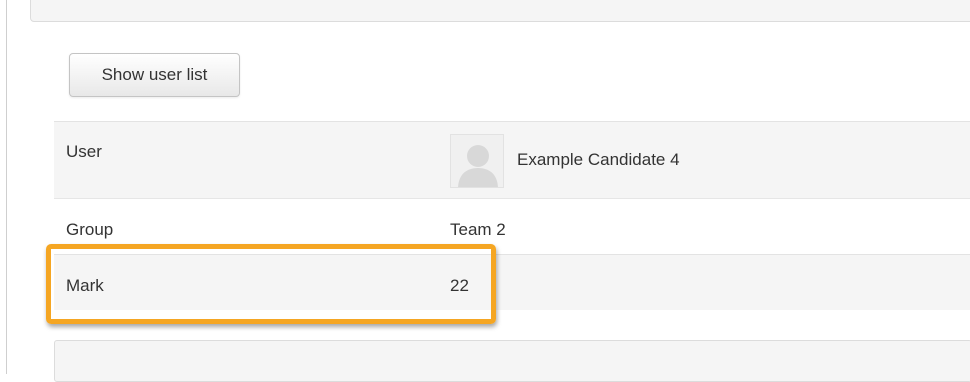 The height and width of the screenshot is (382, 970). Describe the element at coordinates (598, 160) in the screenshot. I see `user-name-link: Example Candidate 4` at that location.